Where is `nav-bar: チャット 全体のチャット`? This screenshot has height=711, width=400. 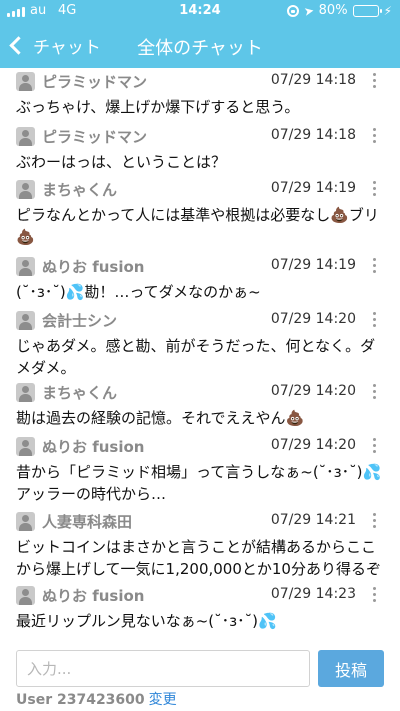
nav-bar: チャット 全体のチャット is located at coordinates (200, 45).